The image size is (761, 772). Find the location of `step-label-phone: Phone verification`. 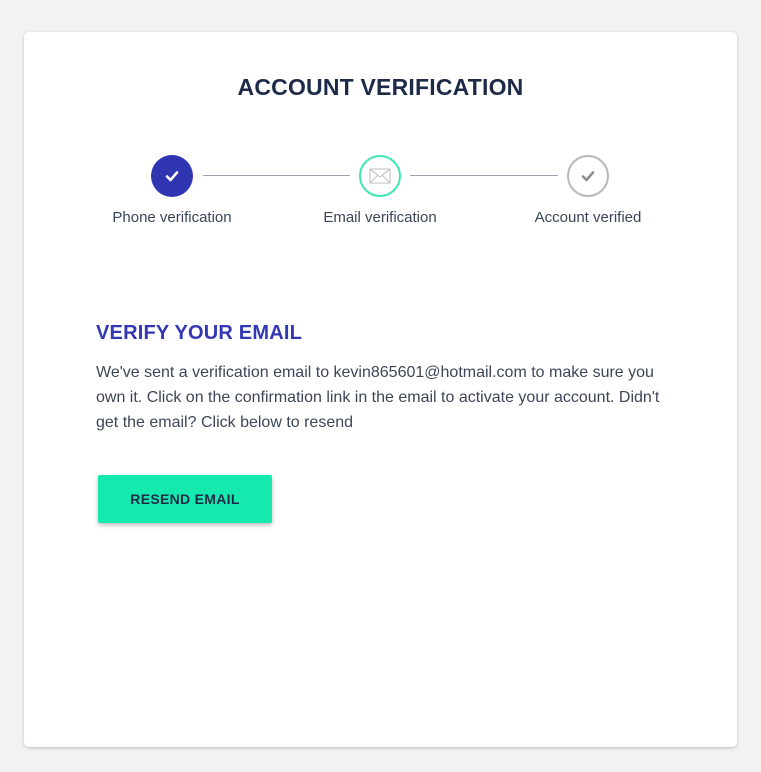

step-label-phone: Phone verification is located at coordinates (172, 217).